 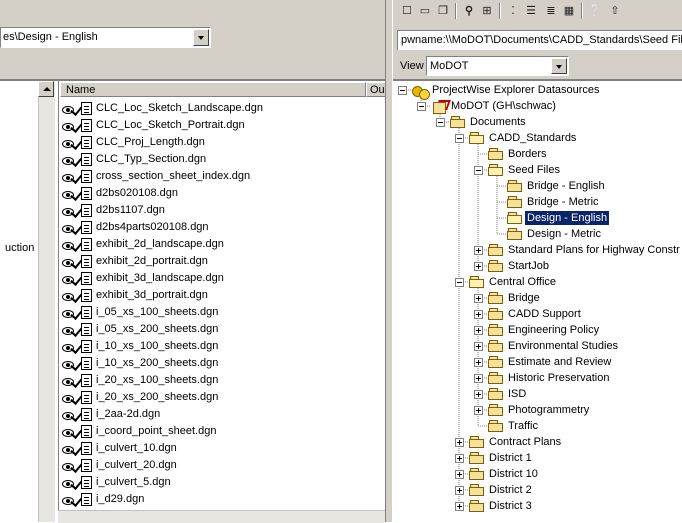 What do you see at coordinates (20, 248) in the screenshot?
I see `truncated-label: uction` at bounding box center [20, 248].